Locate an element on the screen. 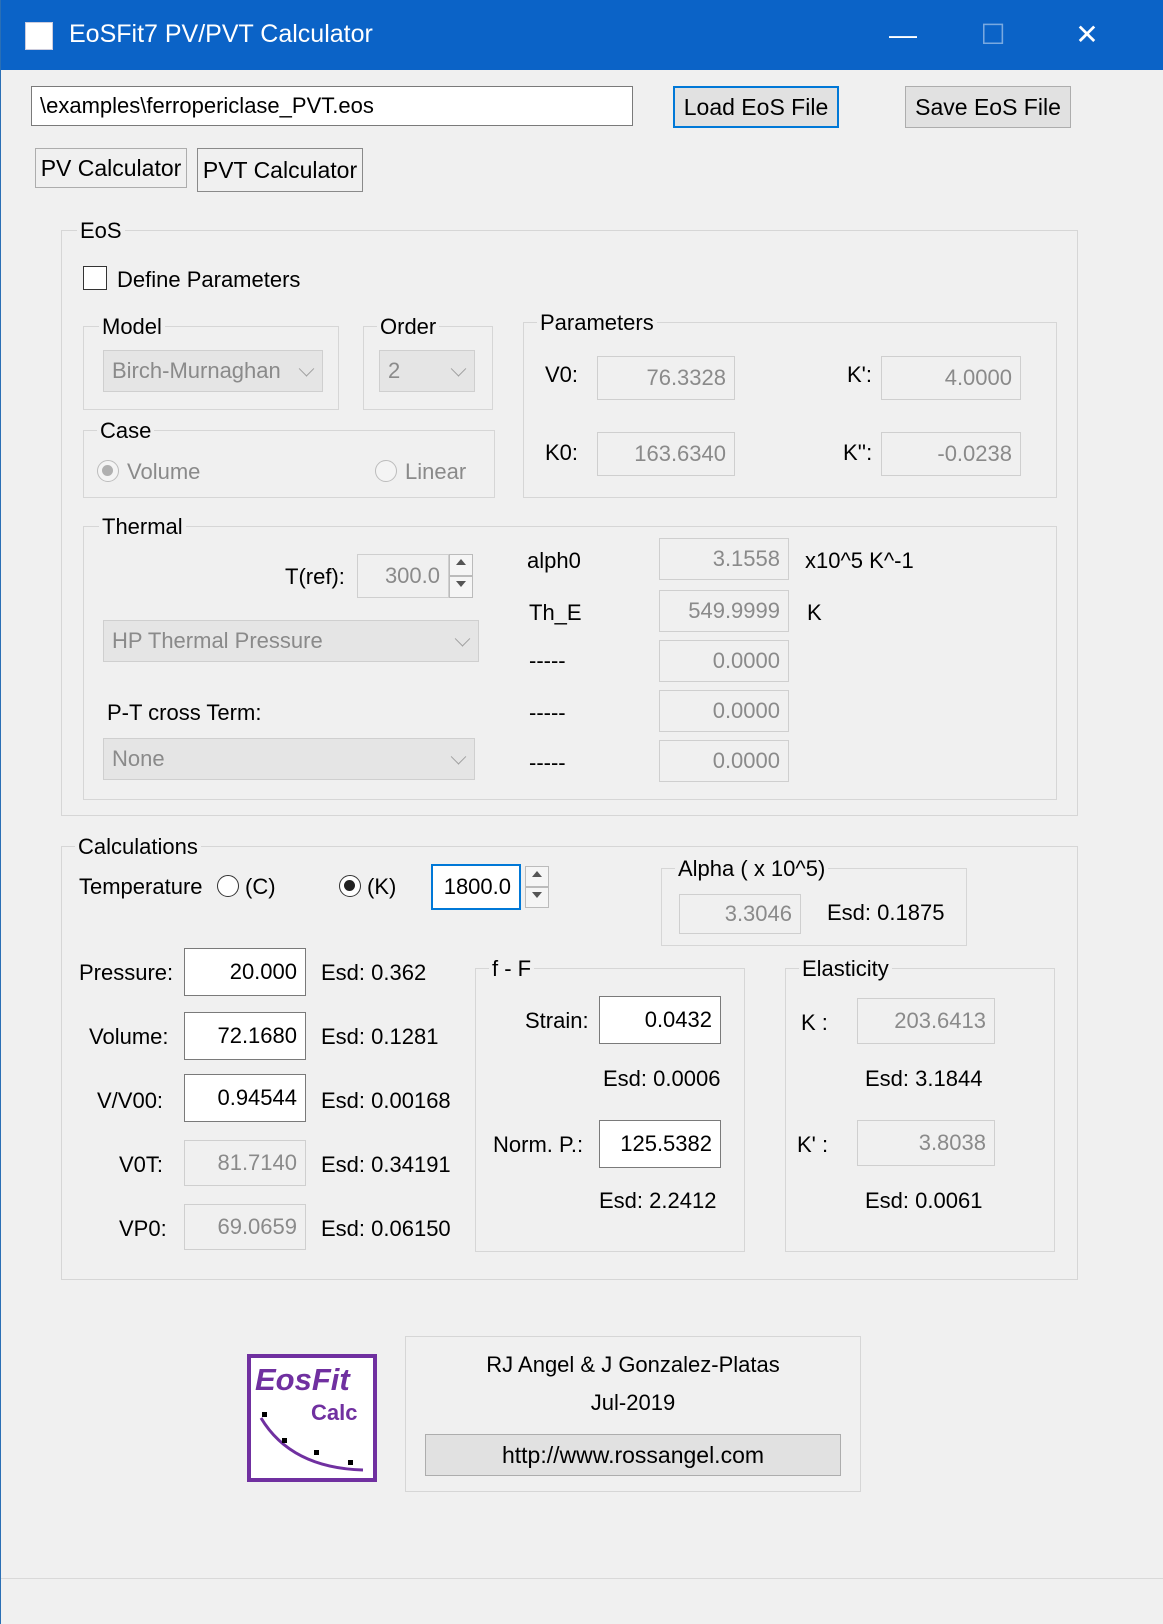 This screenshot has height=1624, width=1163. thermal-model-value: HP Thermal Pressure is located at coordinates (217, 640).